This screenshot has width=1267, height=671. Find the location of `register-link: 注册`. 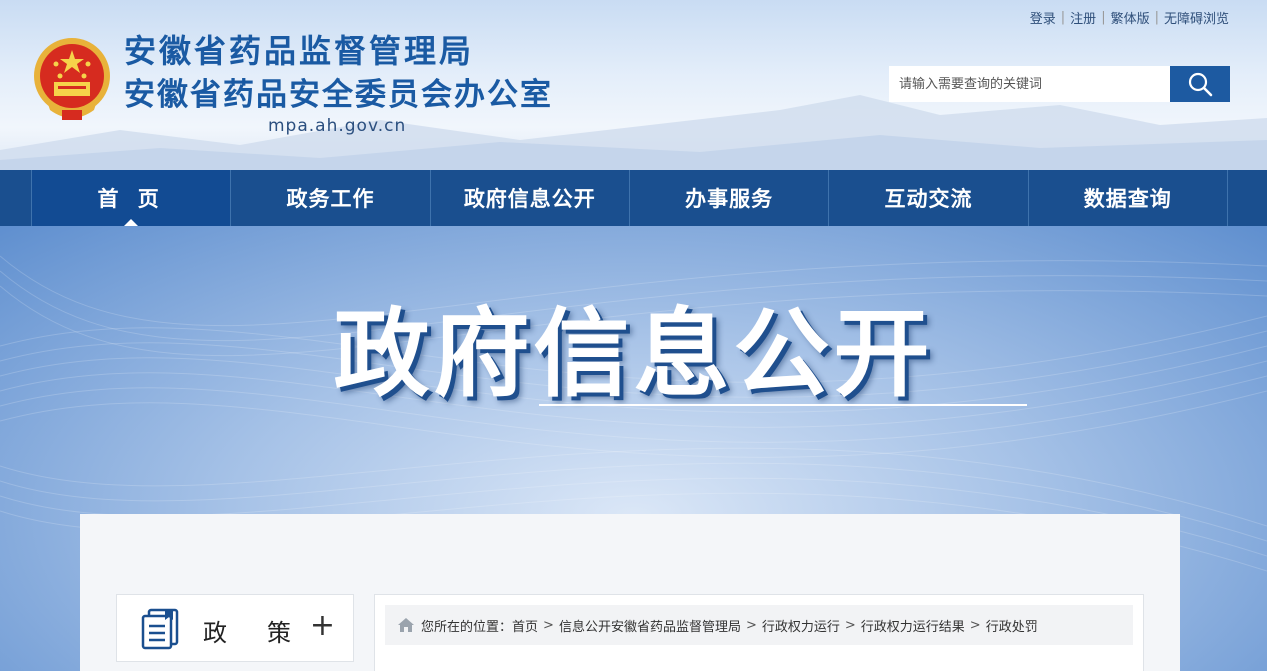

register-link: 注册 is located at coordinates (1083, 17).